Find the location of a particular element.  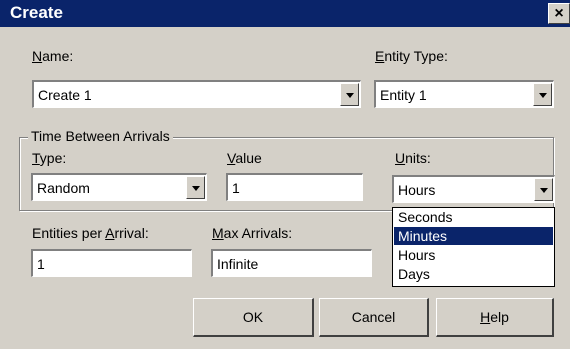

units-option-seconds: Seconds is located at coordinates (473, 217).